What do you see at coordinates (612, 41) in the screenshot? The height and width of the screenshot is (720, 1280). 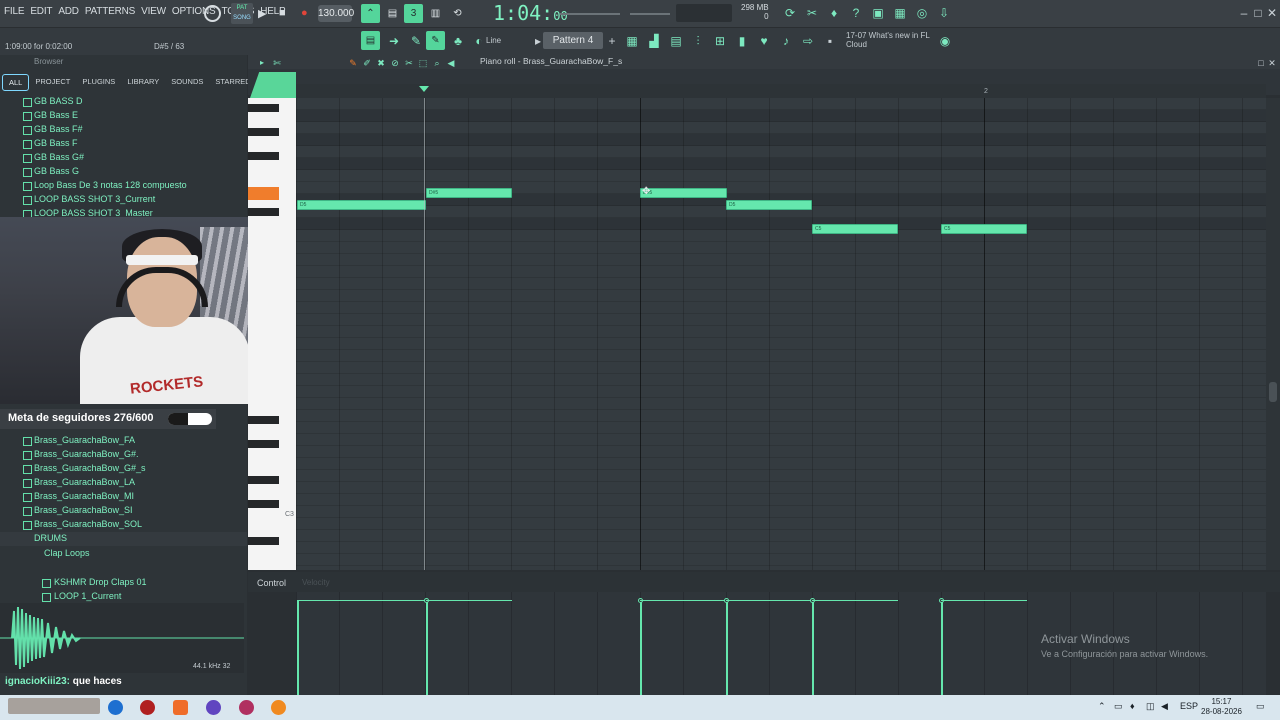 I see `add-pattern-icon: +` at bounding box center [612, 41].